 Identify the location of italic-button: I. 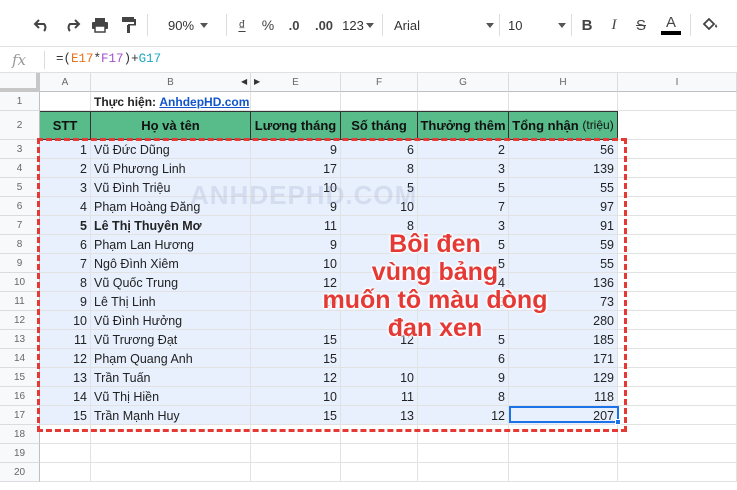
(614, 25).